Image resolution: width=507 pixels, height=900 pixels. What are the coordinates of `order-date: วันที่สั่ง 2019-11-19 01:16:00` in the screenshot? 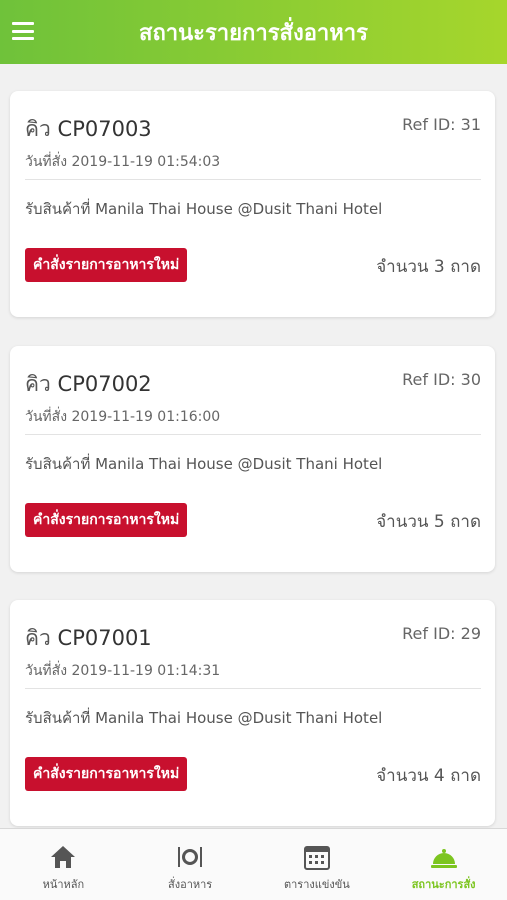 It's located at (123, 417).